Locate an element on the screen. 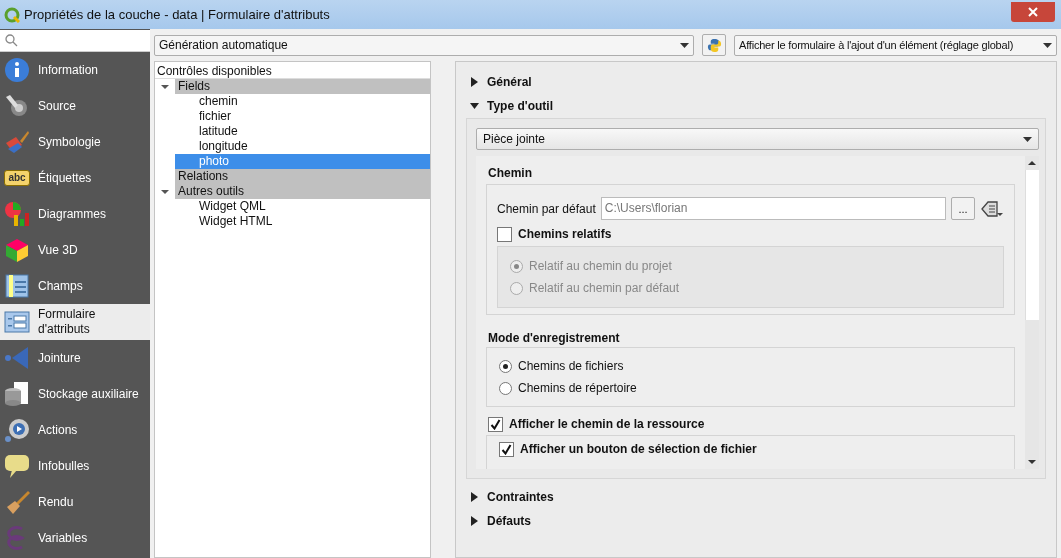 The width and height of the screenshot is (1061, 558). tree-item: fichier is located at coordinates (302, 116).